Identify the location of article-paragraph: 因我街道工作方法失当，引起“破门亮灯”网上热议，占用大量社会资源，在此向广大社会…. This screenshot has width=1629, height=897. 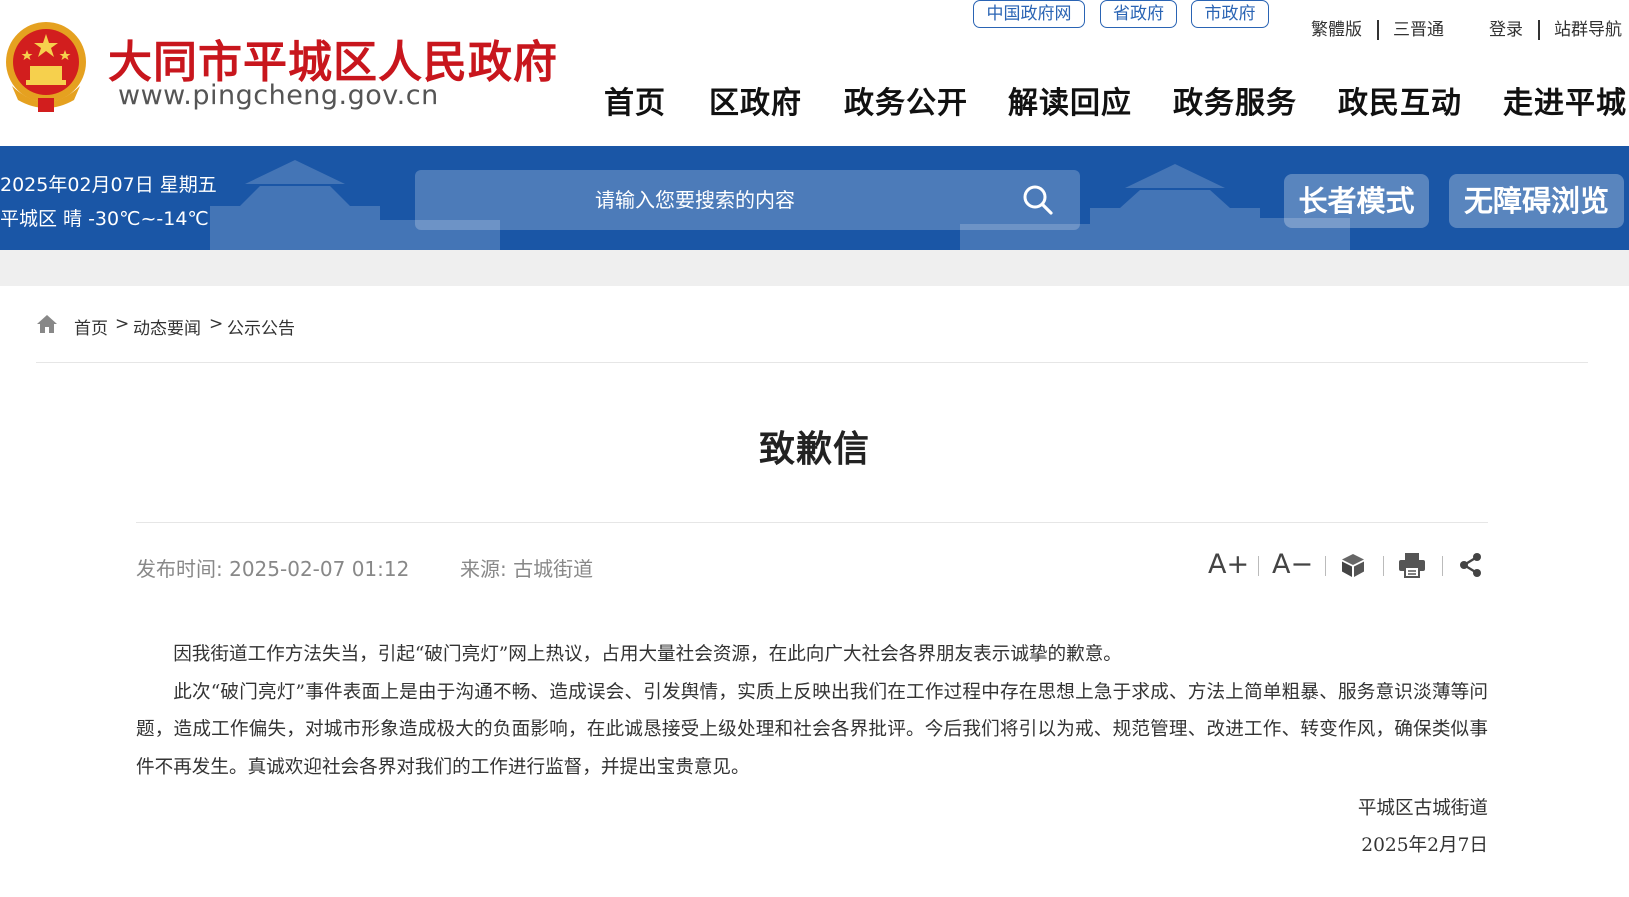
(647, 654).